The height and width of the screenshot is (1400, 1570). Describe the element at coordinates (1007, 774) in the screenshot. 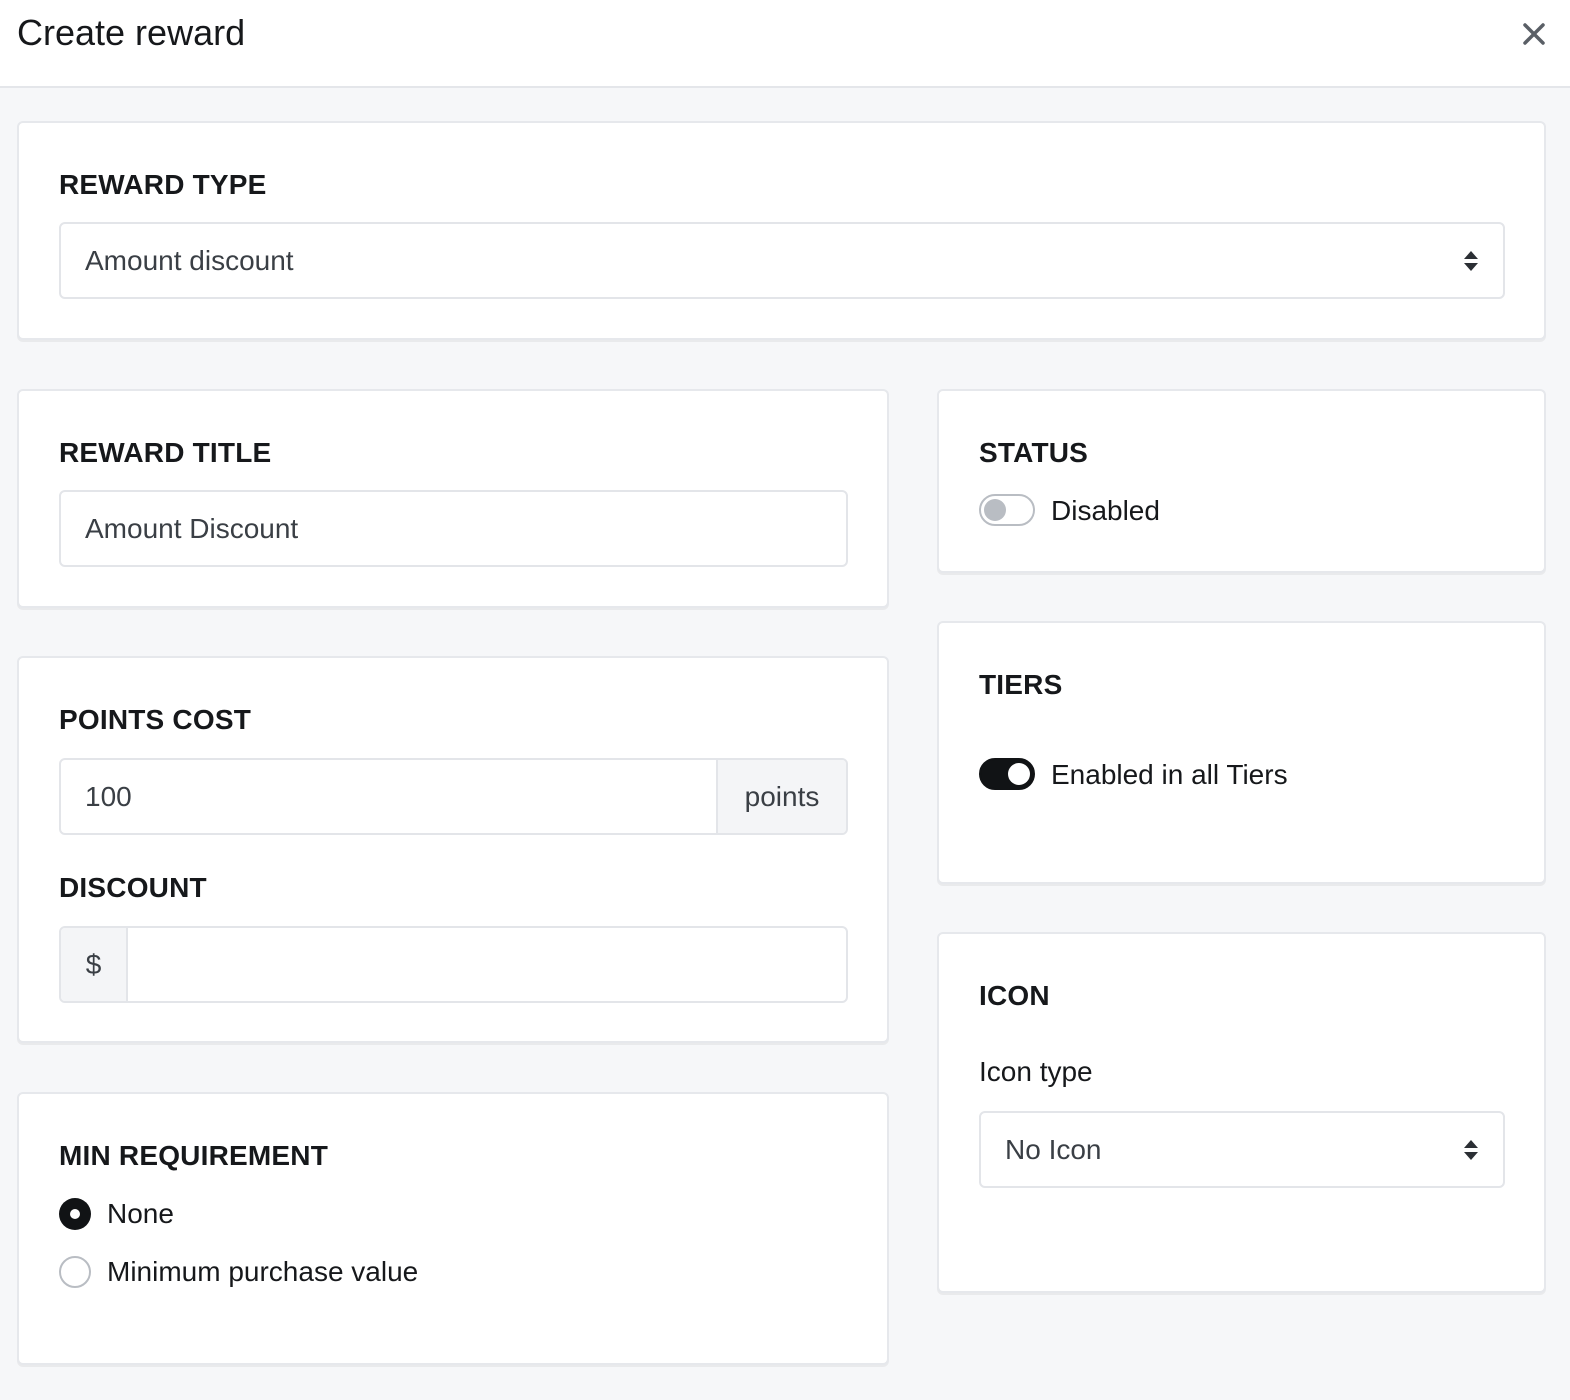

I see `tiers-toggle` at that location.